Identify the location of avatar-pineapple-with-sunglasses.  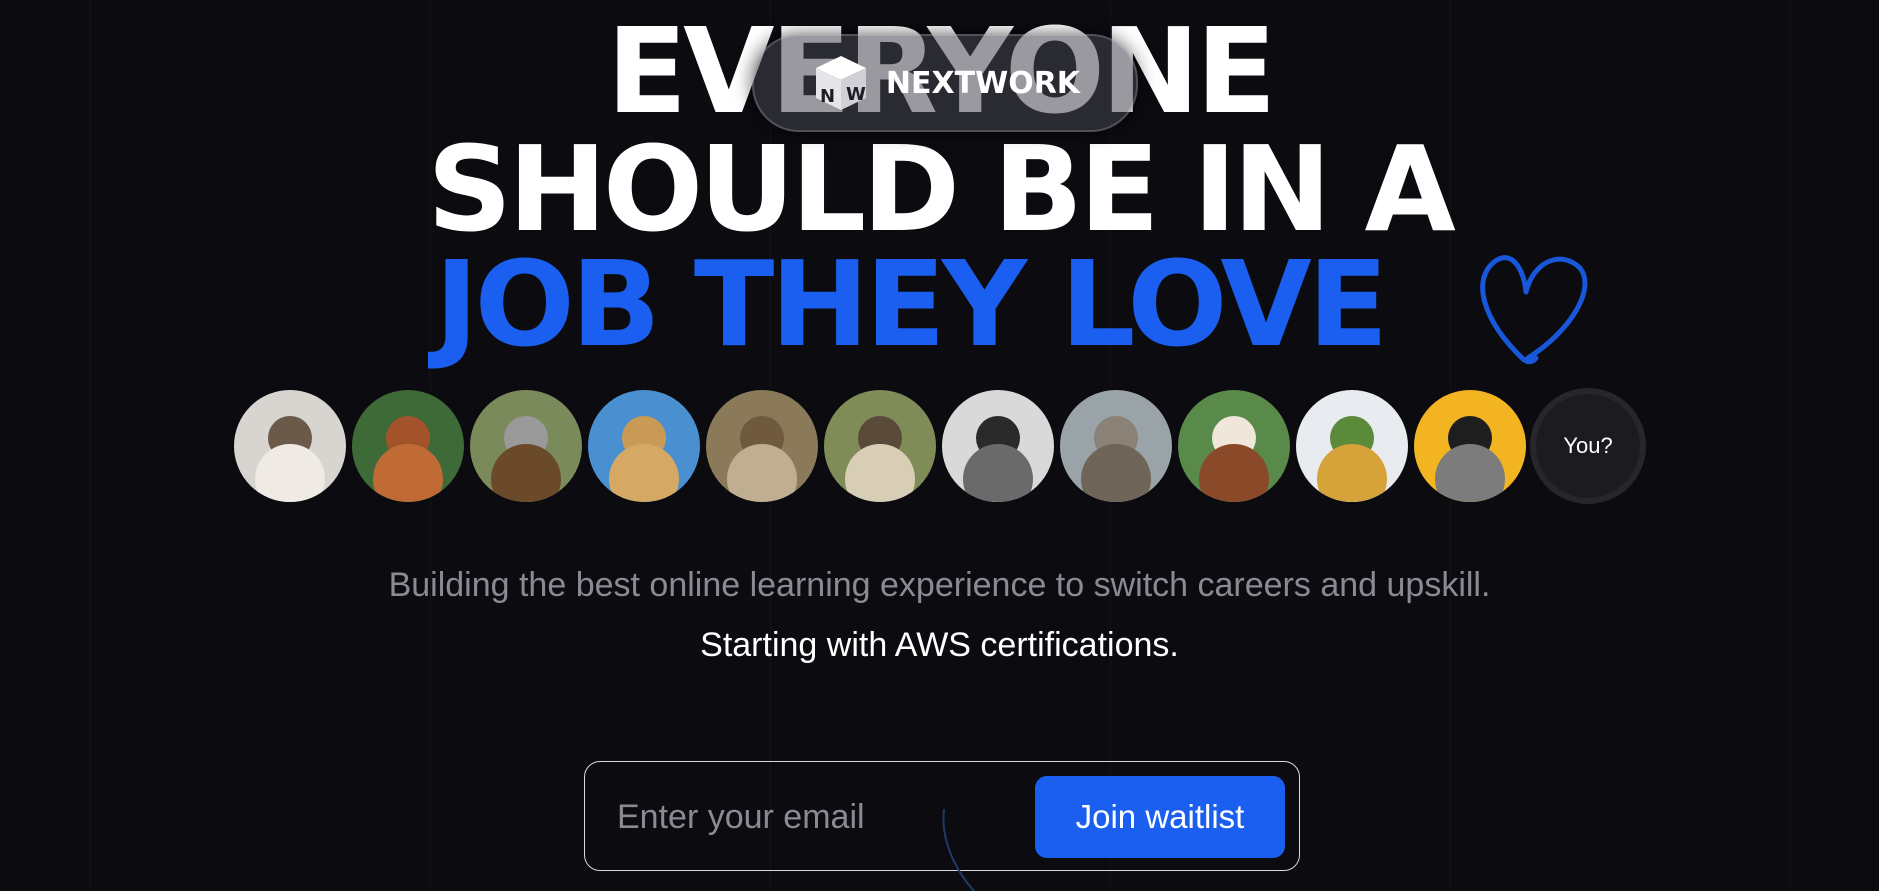
(1352, 446).